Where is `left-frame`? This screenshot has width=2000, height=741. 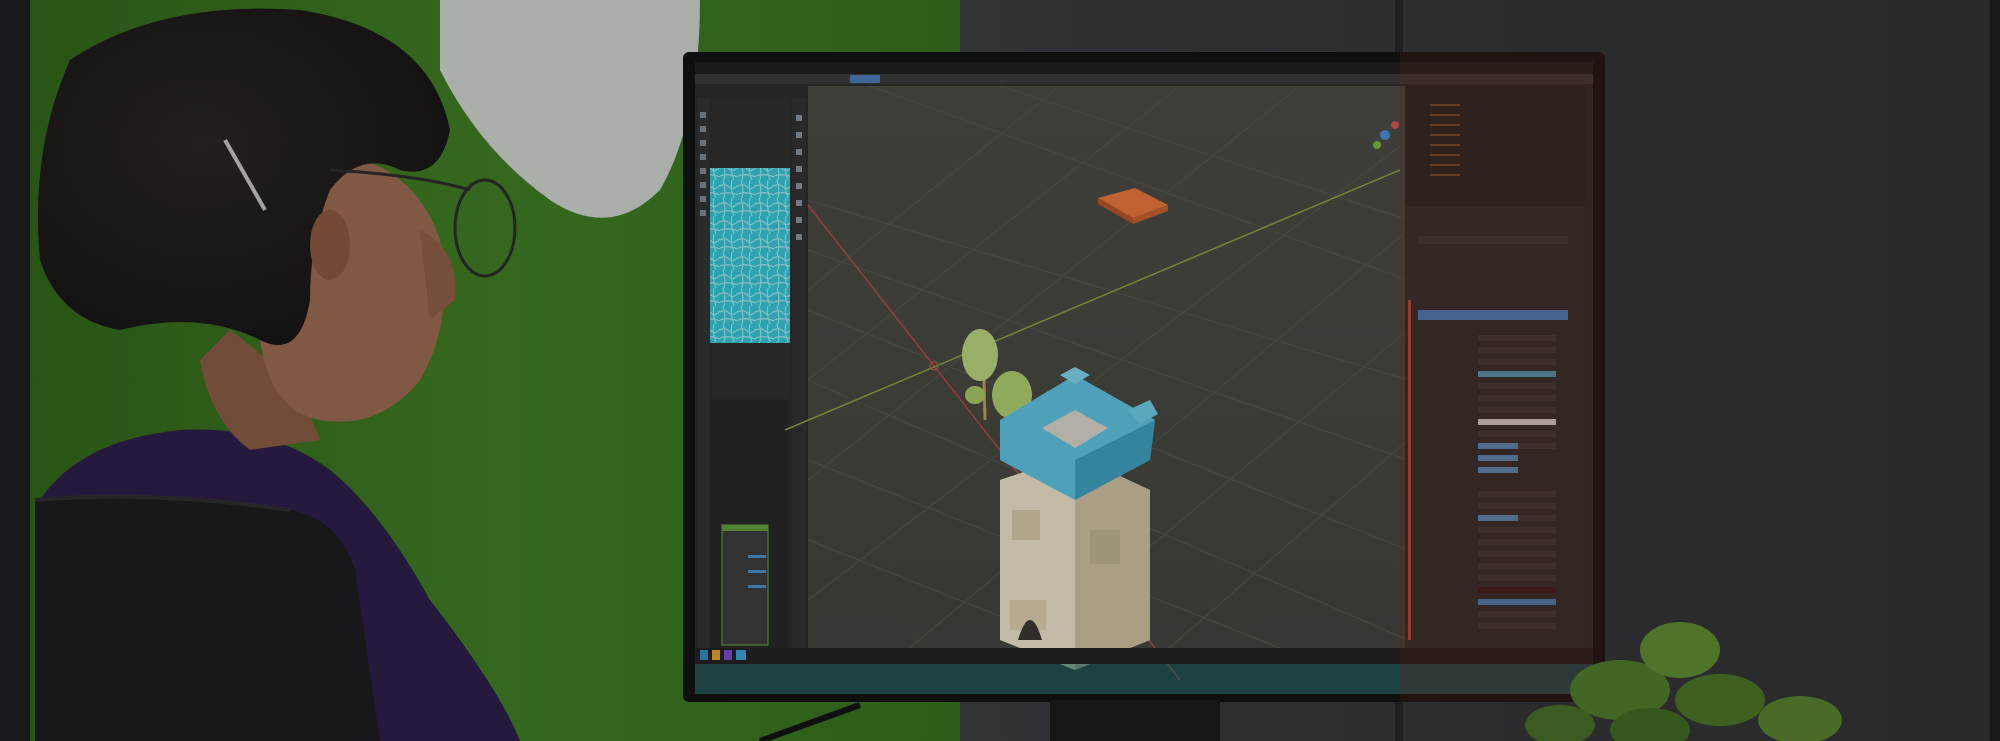 left-frame is located at coordinates (15, 370).